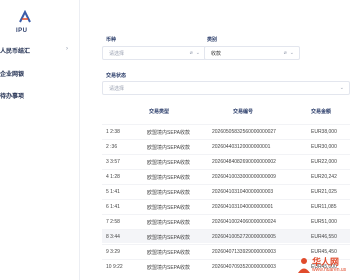 The height and width of the screenshot is (280, 350). What do you see at coordinates (12, 96) in the screenshot?
I see `sidebar-item-label: 待办事项` at bounding box center [12, 96].